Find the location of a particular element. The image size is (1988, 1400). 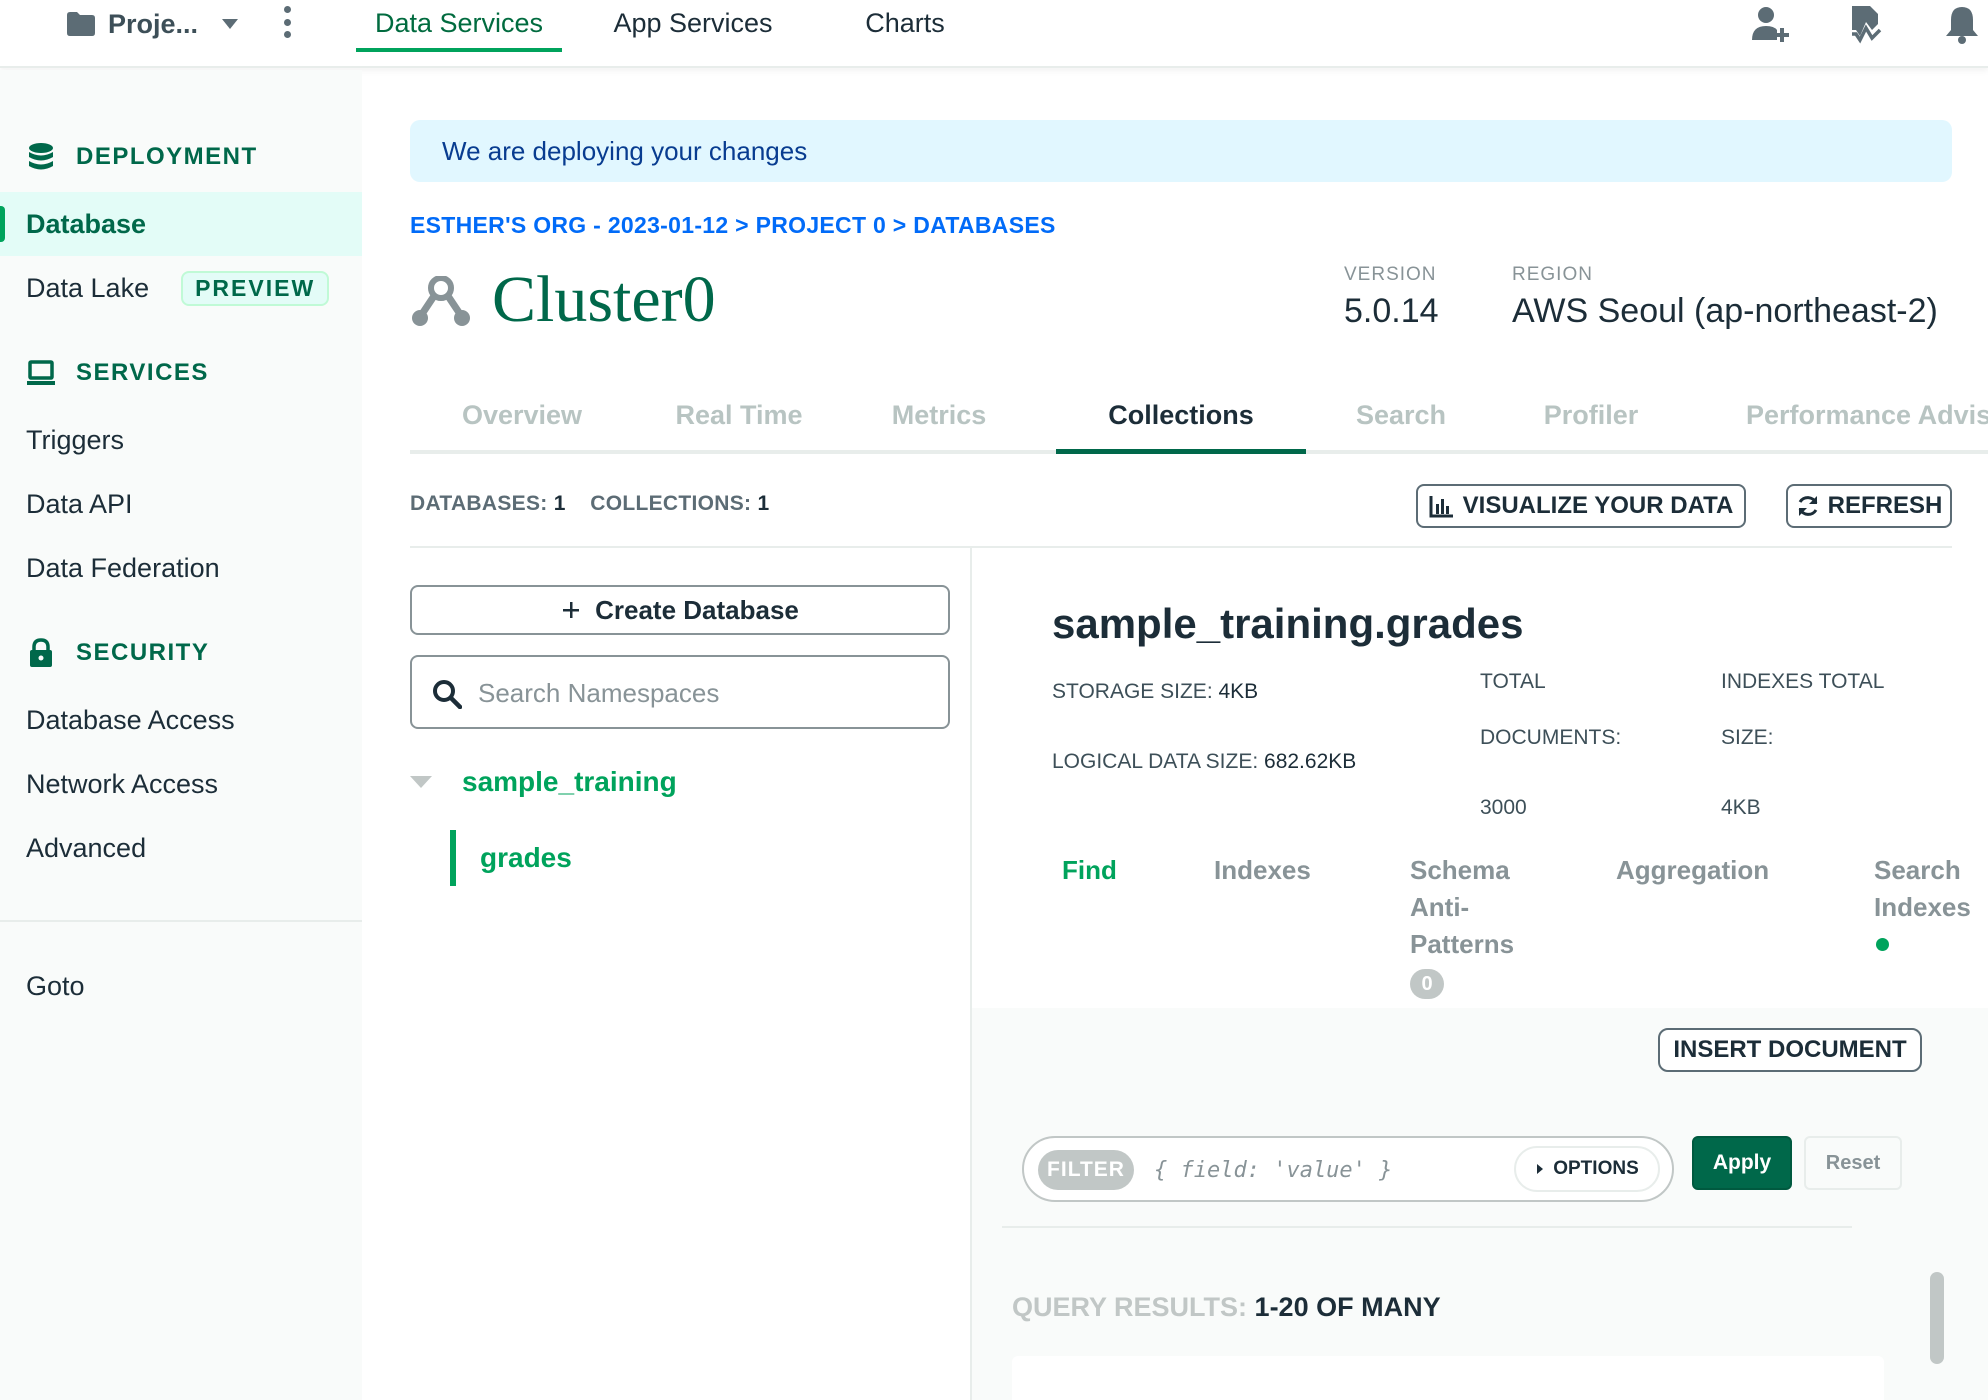

filter-tag: FILTER is located at coordinates (1086, 1170).